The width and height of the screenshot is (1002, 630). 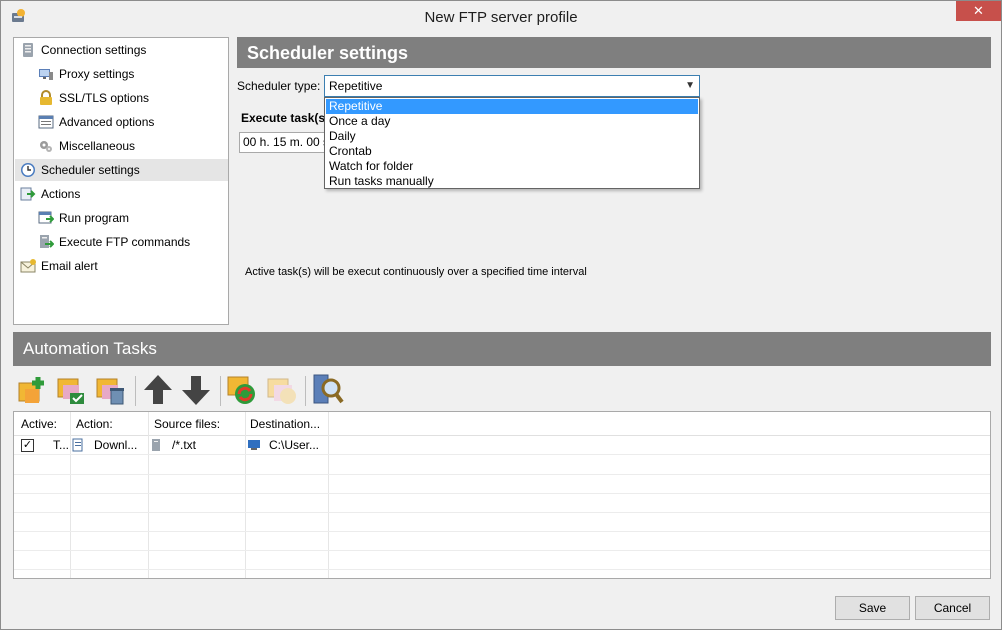 What do you see at coordinates (94, 424) in the screenshot?
I see `column-action: Action:` at bounding box center [94, 424].